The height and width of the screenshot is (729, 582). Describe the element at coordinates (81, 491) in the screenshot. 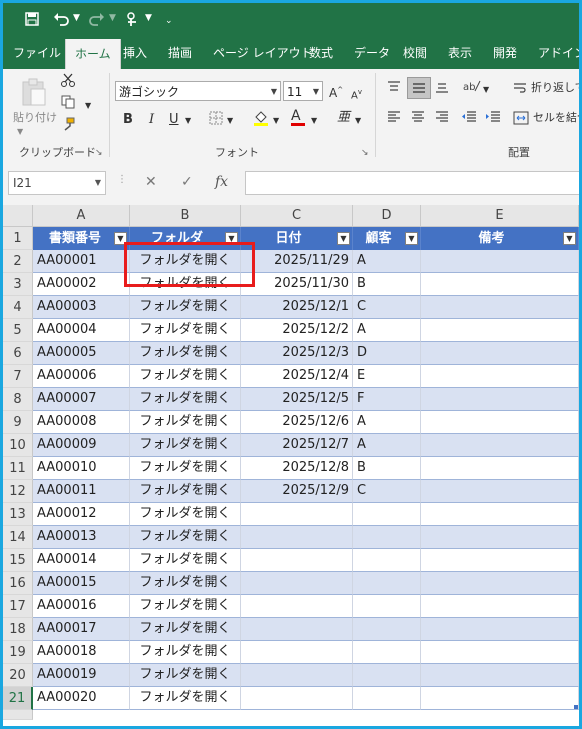

I see `document-id-cell: AA00011` at that location.